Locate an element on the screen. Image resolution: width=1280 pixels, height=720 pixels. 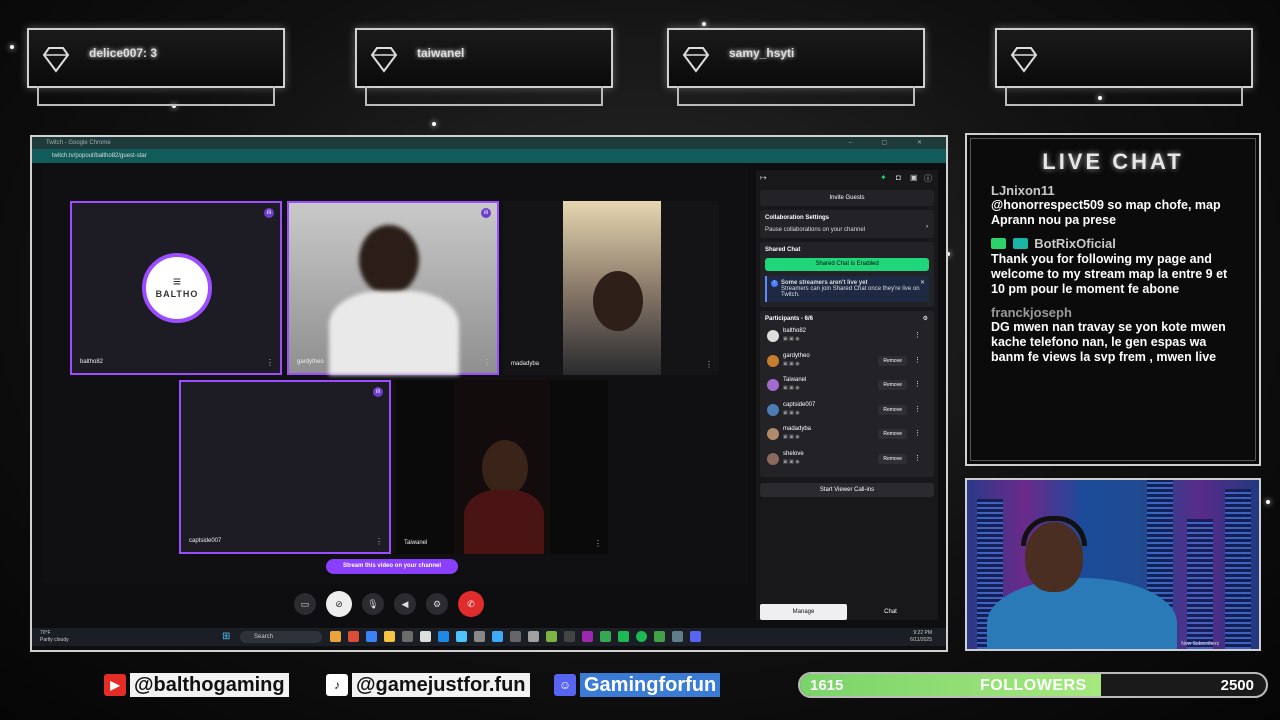
clock-time: 9:22 PM is located at coordinates (922, 633).